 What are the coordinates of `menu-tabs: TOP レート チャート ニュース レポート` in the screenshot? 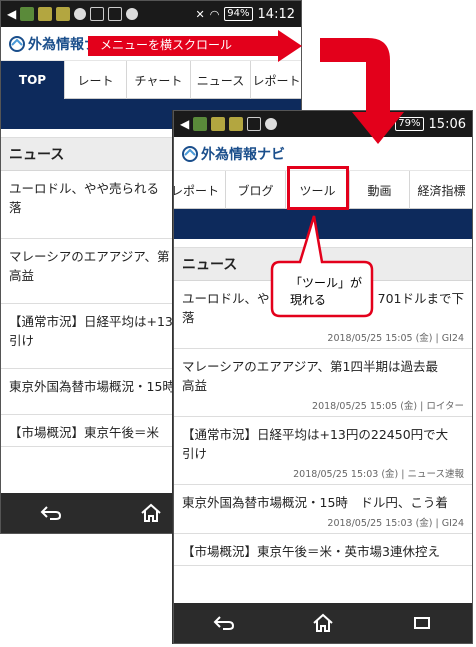 It's located at (151, 80).